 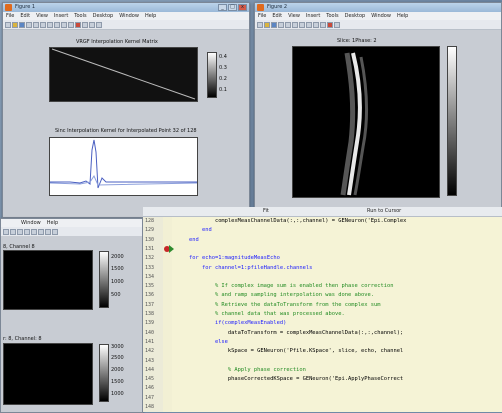 What do you see at coordinates (357, 41) in the screenshot?
I see `slice-title: Slice: 1Phase: 2` at bounding box center [357, 41].